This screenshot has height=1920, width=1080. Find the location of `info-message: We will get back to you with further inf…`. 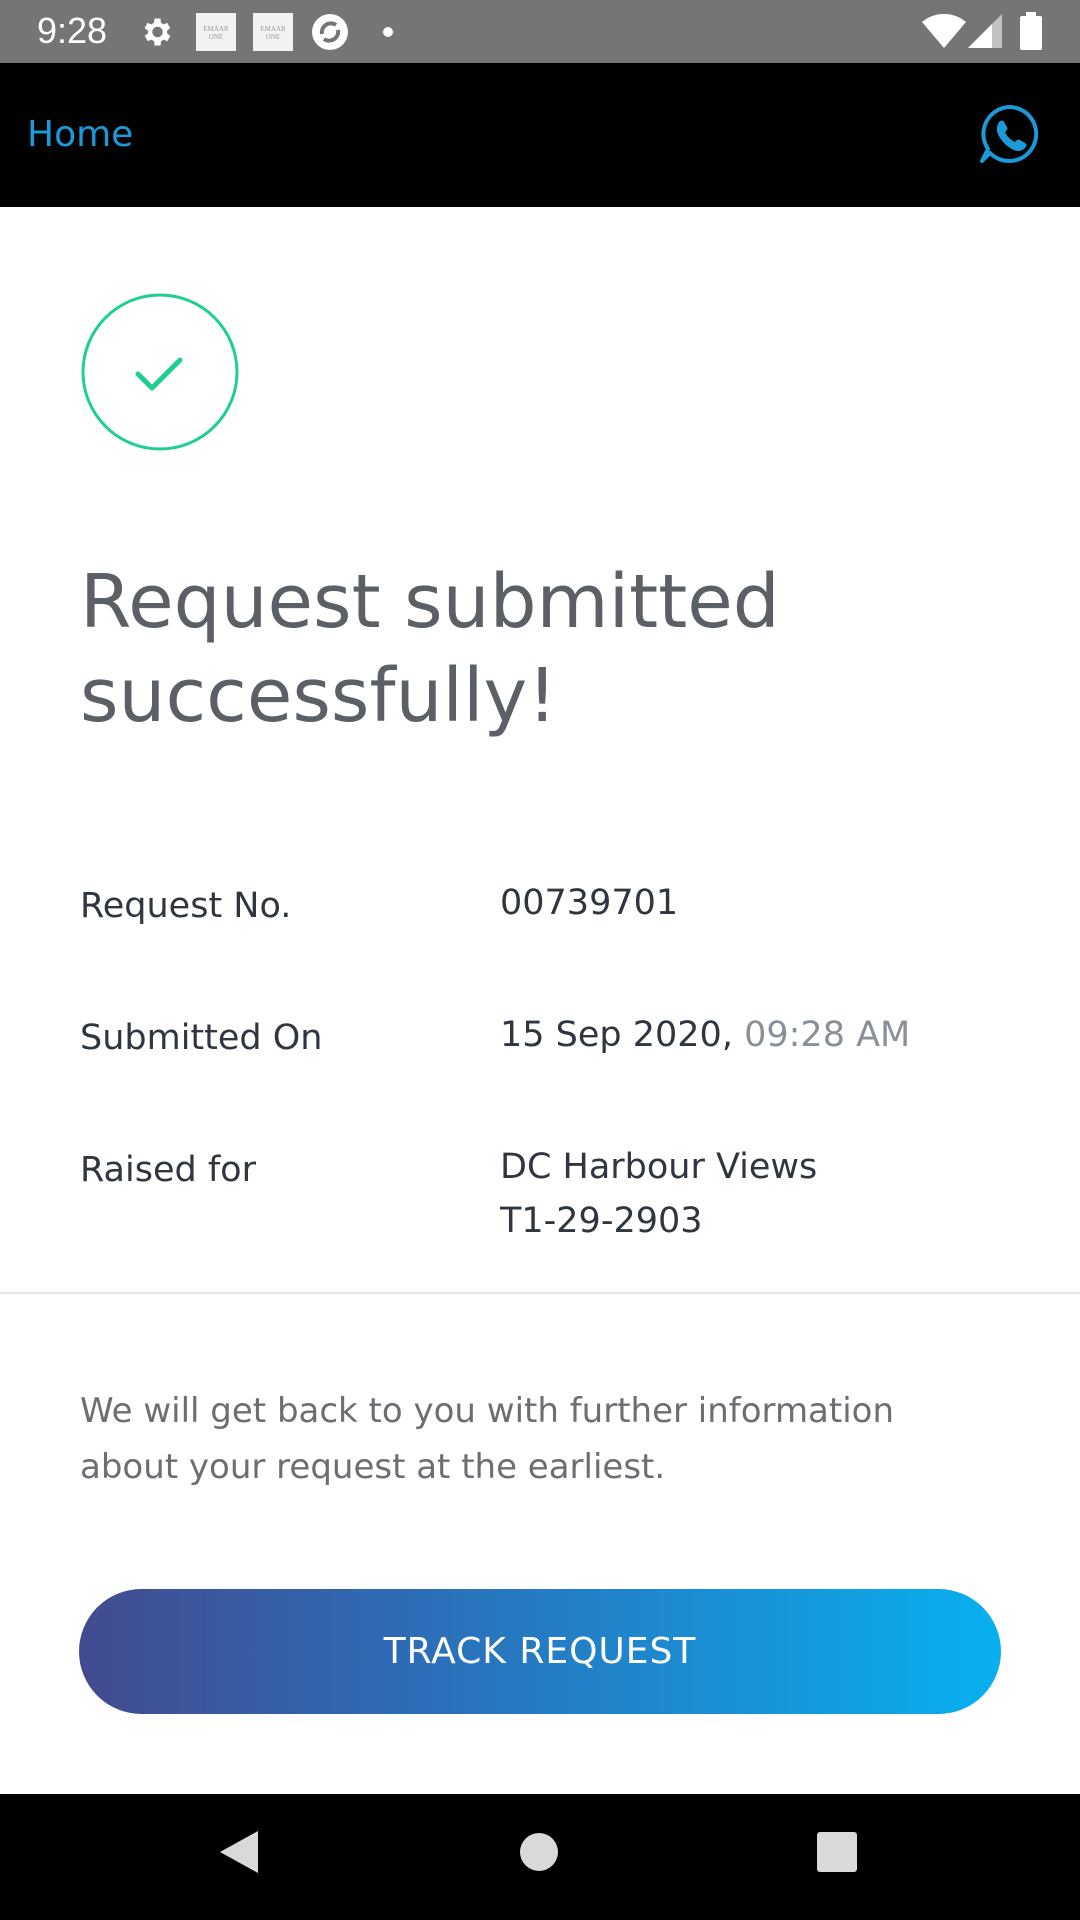

info-message: We will get back to you with further inf… is located at coordinates (487, 1439).